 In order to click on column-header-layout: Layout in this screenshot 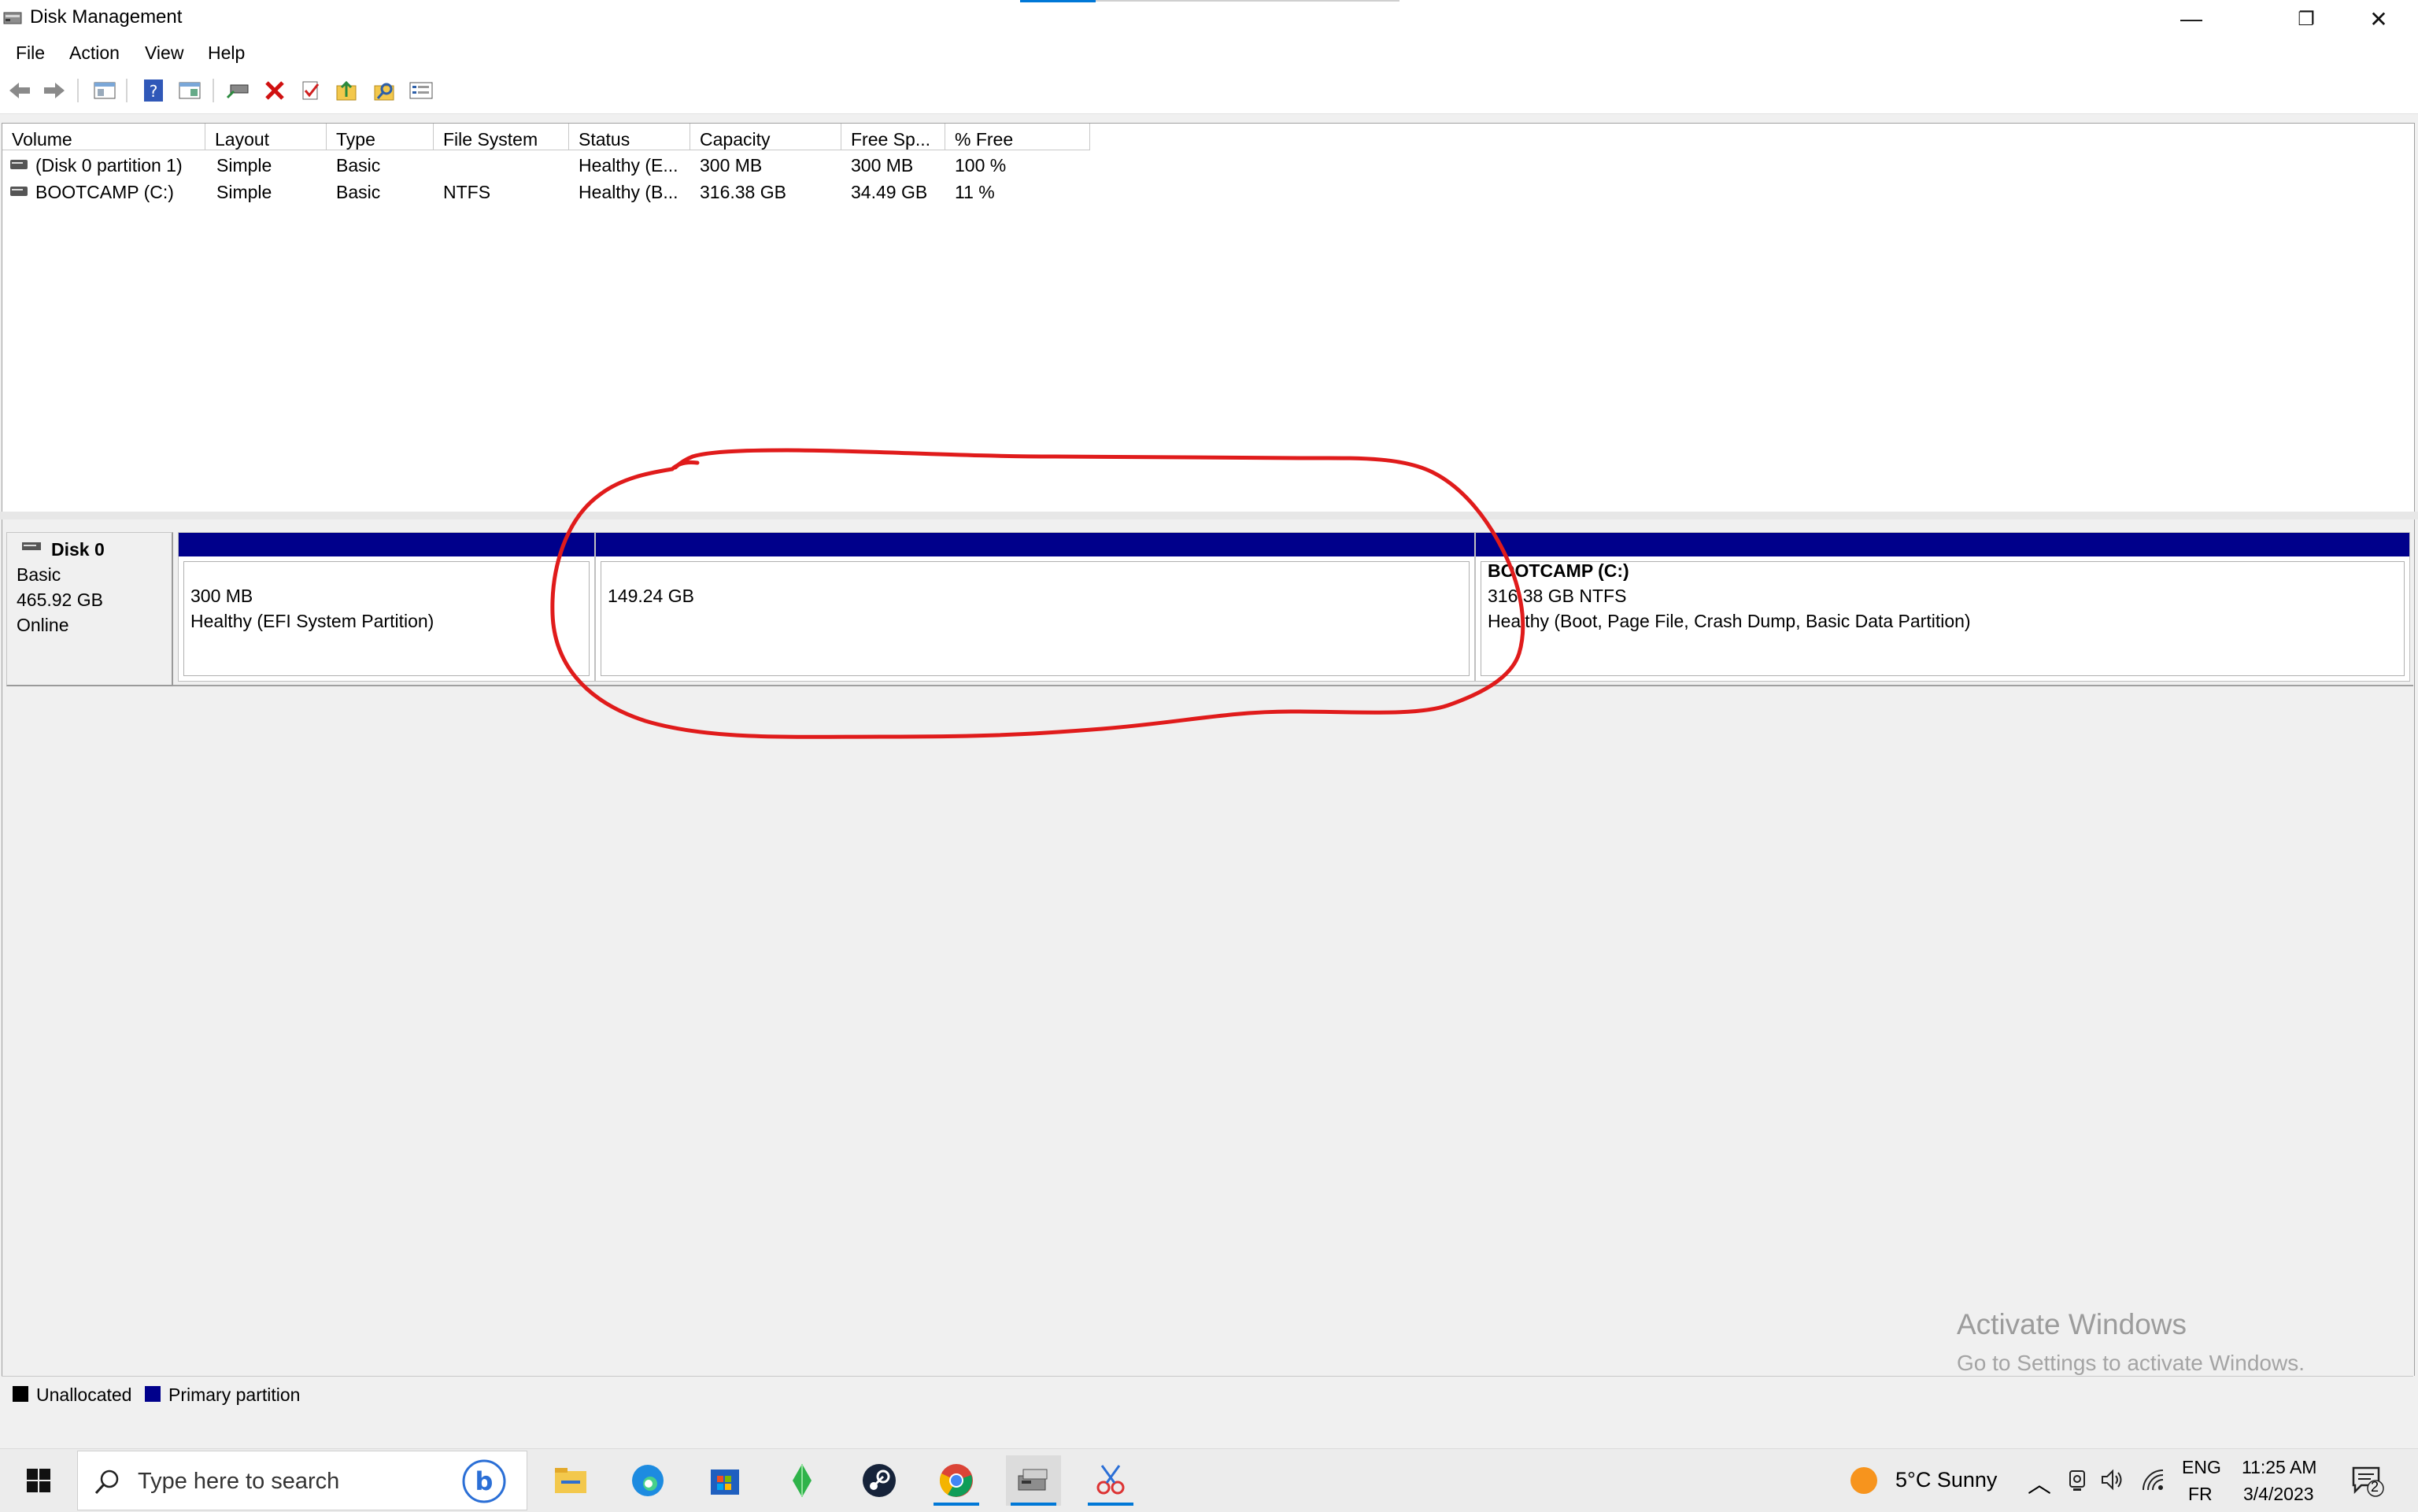, I will do `click(266, 137)`.